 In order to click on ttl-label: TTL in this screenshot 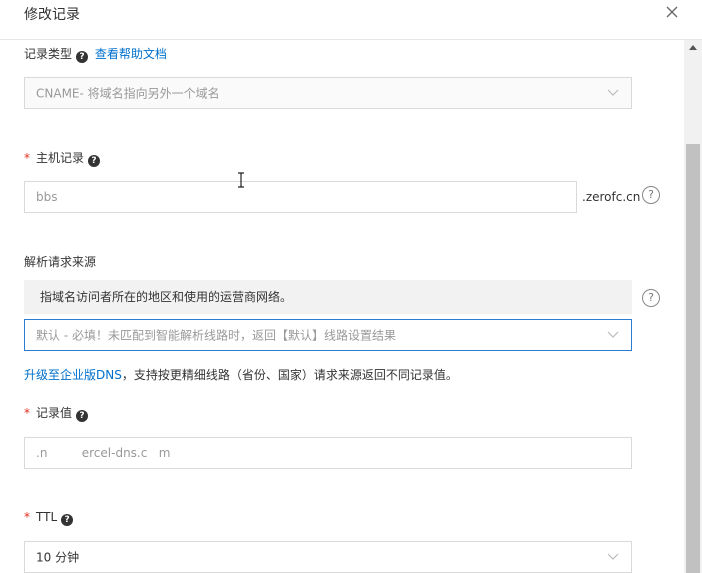, I will do `click(47, 517)`.